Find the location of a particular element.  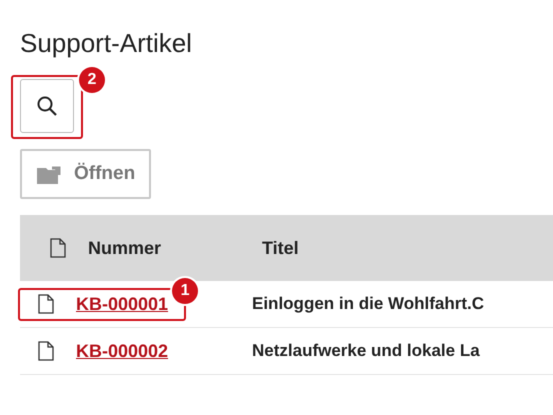

search-button is located at coordinates (47, 106).